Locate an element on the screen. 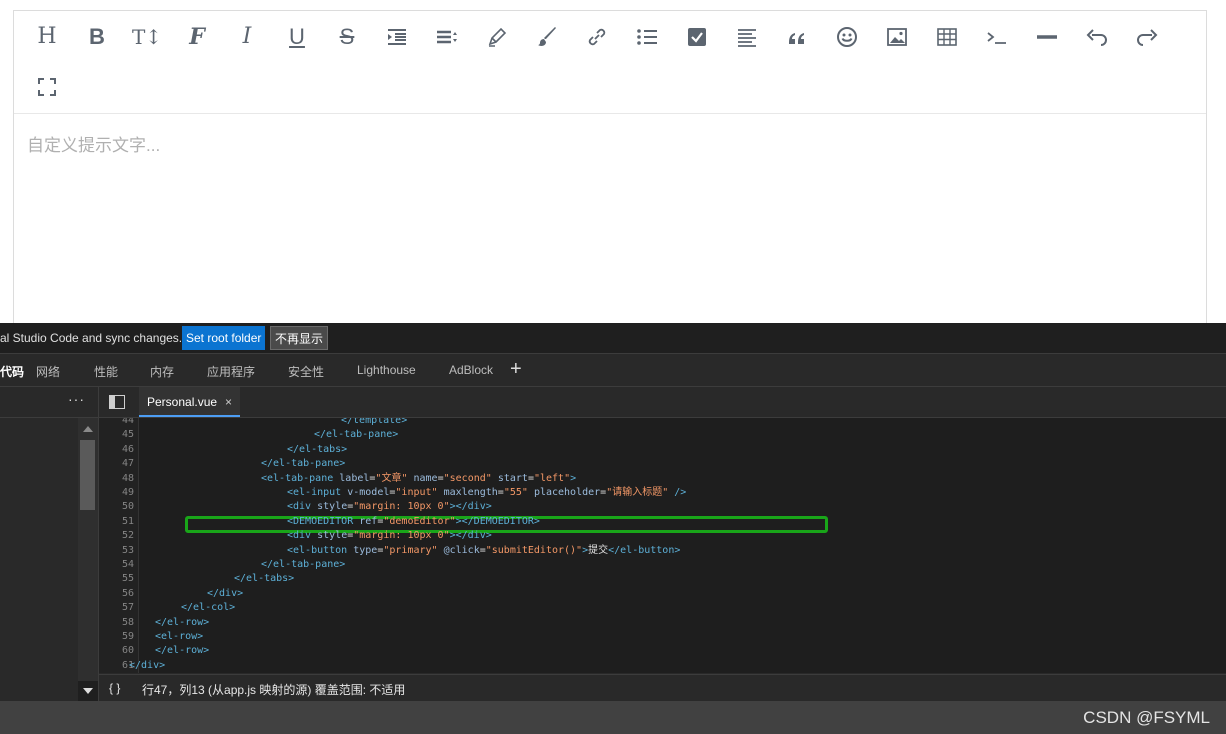 This screenshot has width=1226, height=734. link-button is located at coordinates (597, 37).